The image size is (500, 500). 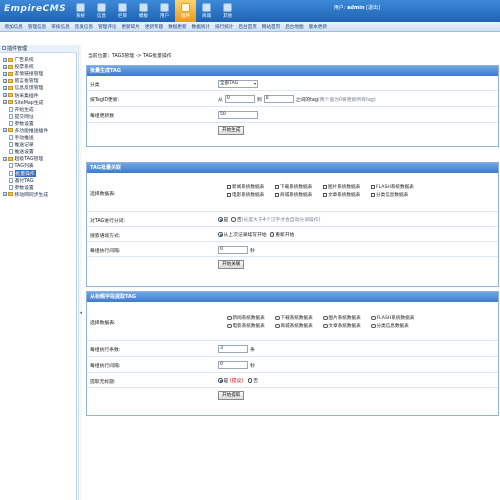 I want to click on table-checkbox: 图片系统数据表, so click(x=347, y=187).